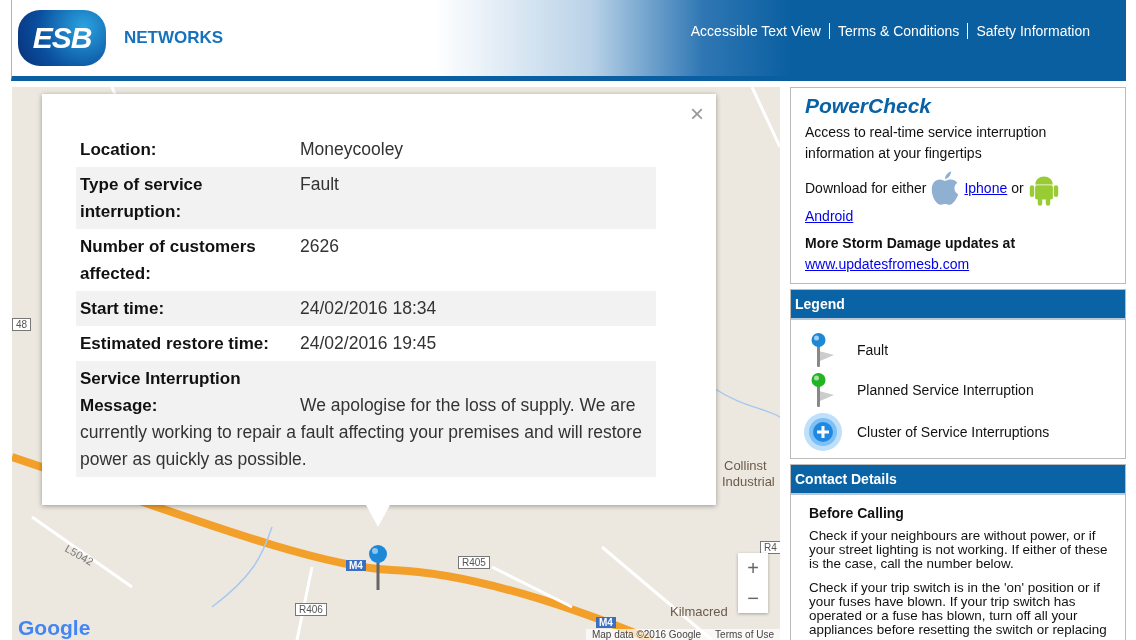  What do you see at coordinates (123, 309) in the screenshot?
I see `field-label: Start time:` at bounding box center [123, 309].